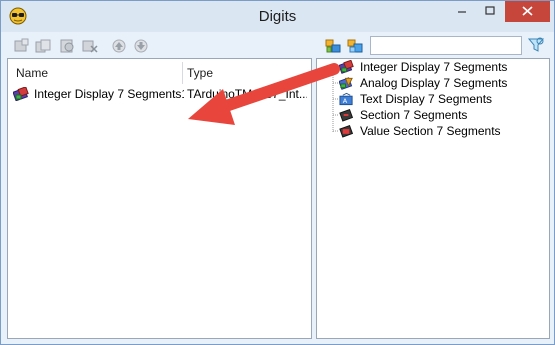 This screenshot has height=345, width=555. Describe the element at coordinates (119, 46) in the screenshot. I see `move-up-icon` at that location.